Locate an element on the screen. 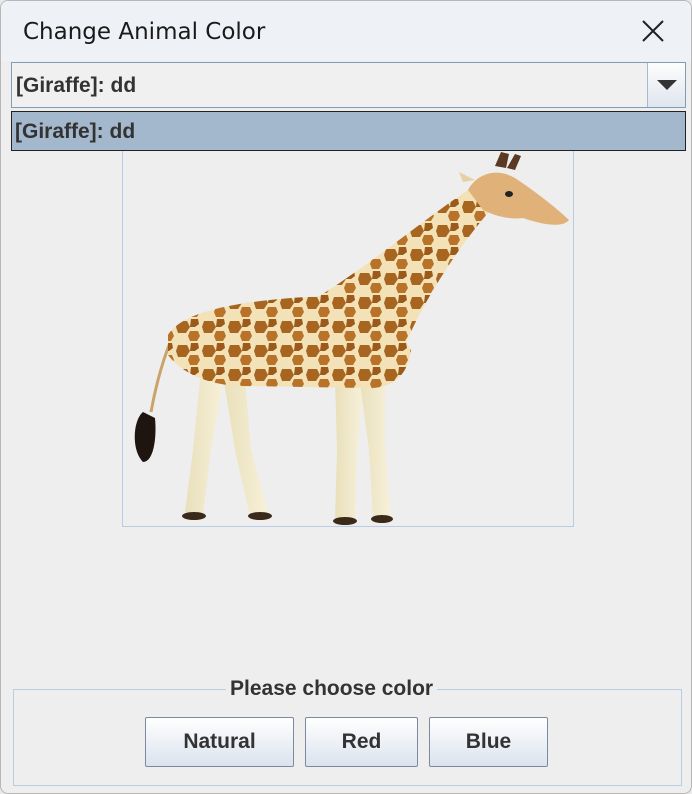  animal-selector-popup: [Giraffe]: dd is located at coordinates (348, 131).